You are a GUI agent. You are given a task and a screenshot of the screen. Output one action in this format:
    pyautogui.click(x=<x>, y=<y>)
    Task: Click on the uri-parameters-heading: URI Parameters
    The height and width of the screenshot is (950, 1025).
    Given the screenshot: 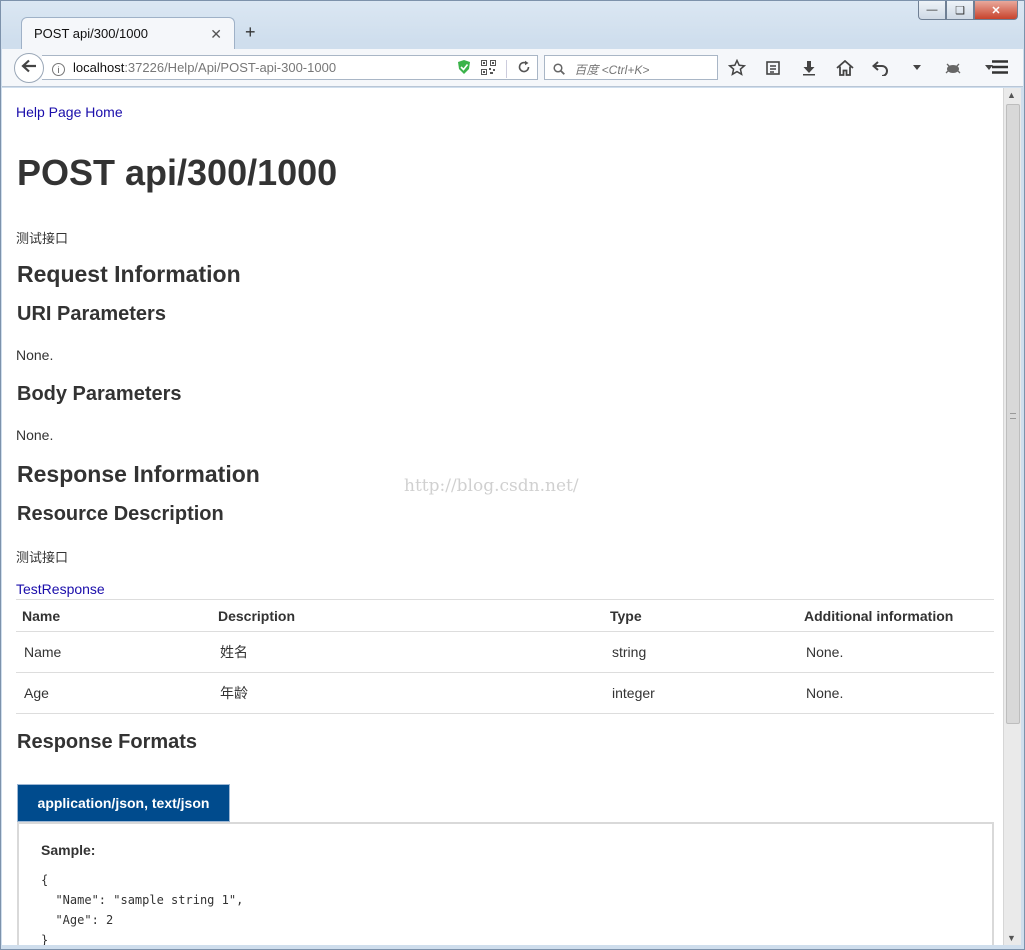 What is the action you would take?
    pyautogui.click(x=91, y=314)
    